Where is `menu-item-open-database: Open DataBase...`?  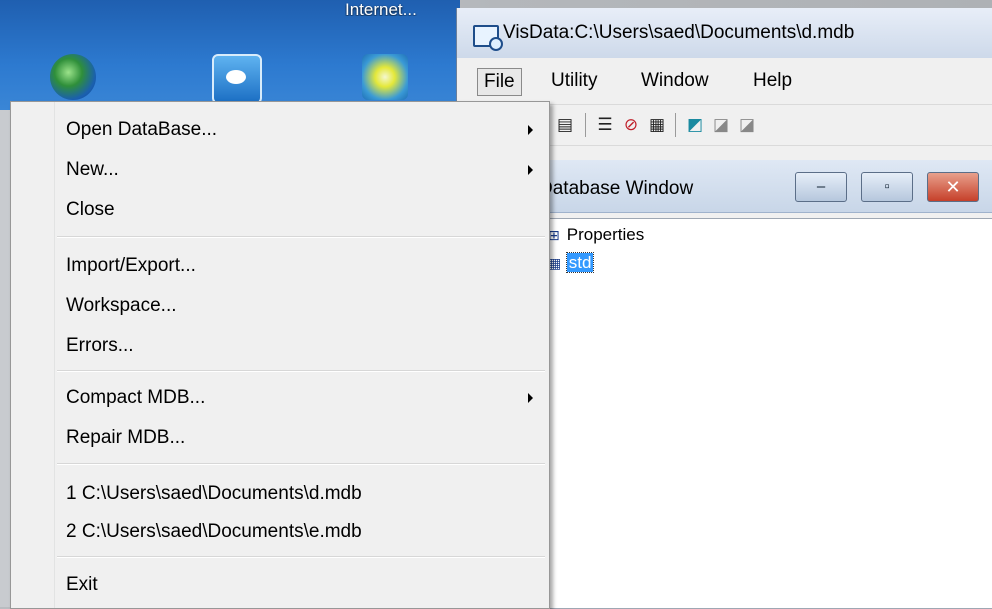 menu-item-open-database: Open DataBase... is located at coordinates (141, 130).